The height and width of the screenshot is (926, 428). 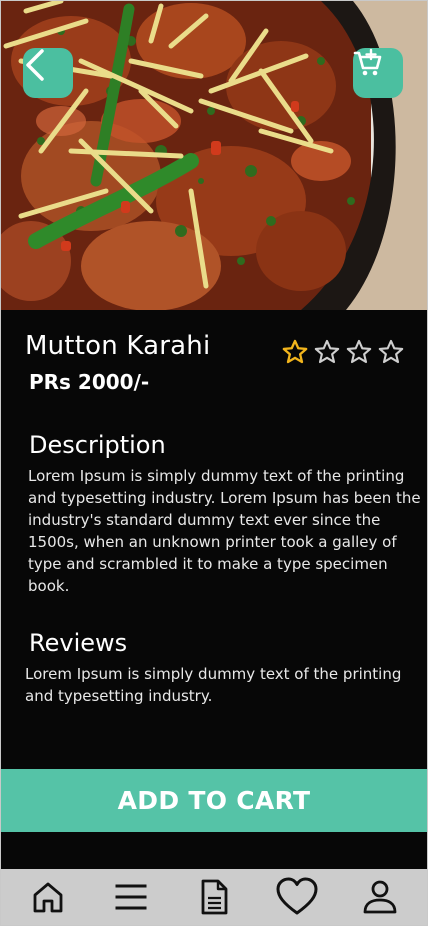 I want to click on product-name: Mutton Karahi, so click(x=118, y=346).